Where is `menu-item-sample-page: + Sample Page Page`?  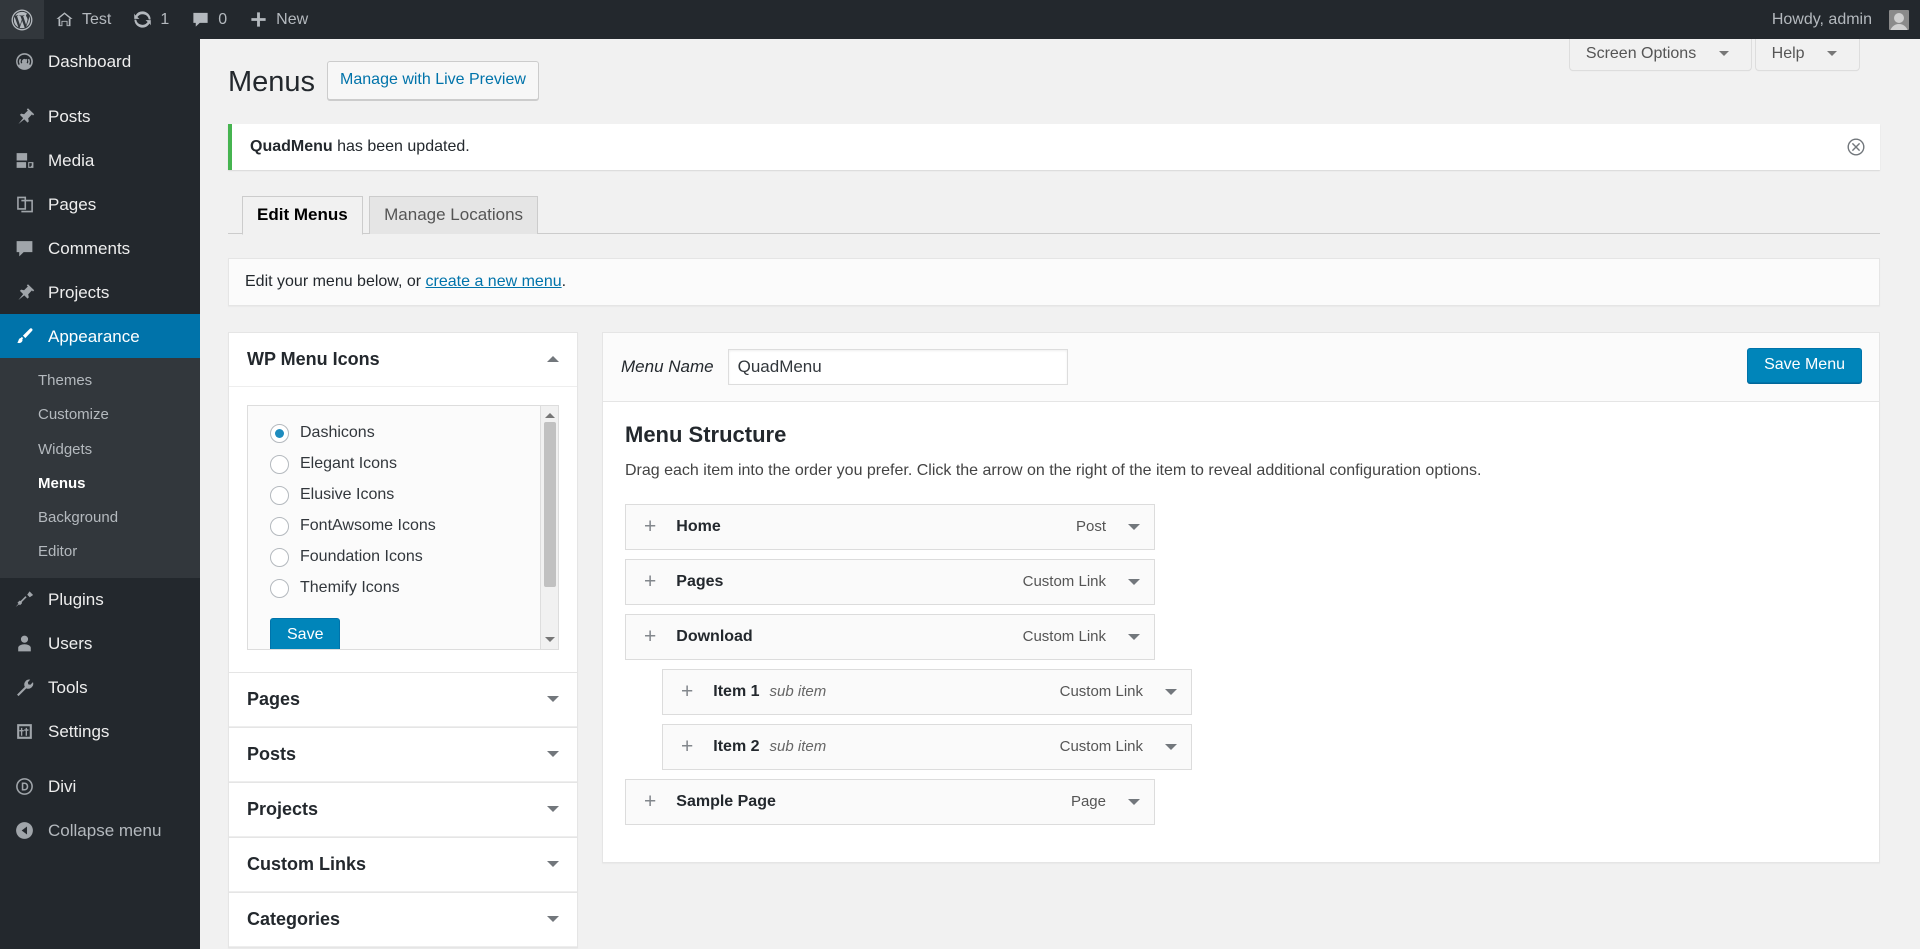
menu-item-sample-page: + Sample Page Page is located at coordinates (890, 801).